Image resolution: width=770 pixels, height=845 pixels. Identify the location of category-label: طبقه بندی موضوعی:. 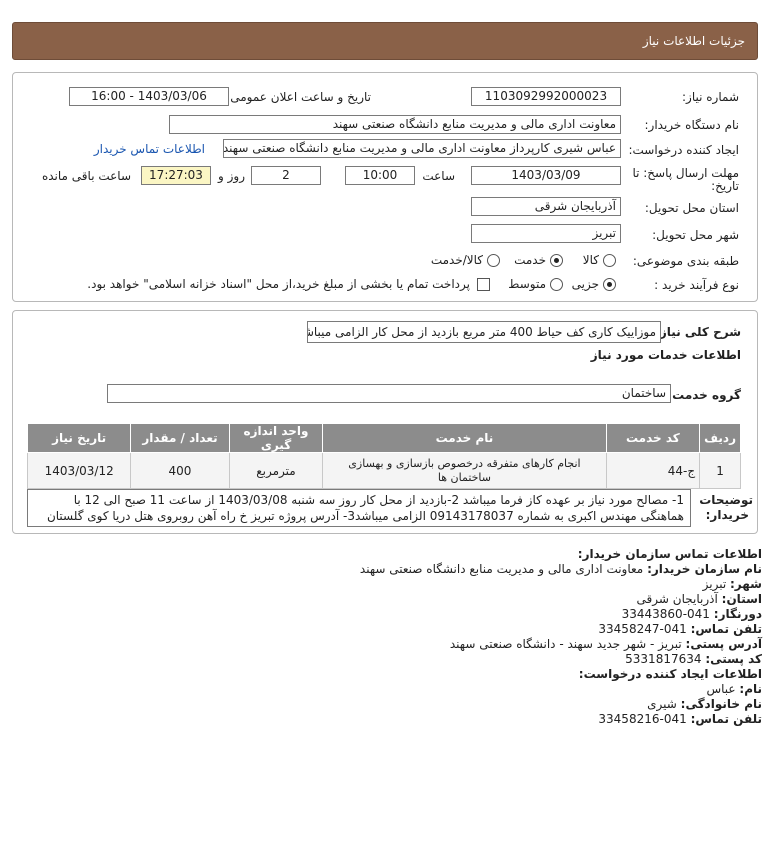
(685, 261).